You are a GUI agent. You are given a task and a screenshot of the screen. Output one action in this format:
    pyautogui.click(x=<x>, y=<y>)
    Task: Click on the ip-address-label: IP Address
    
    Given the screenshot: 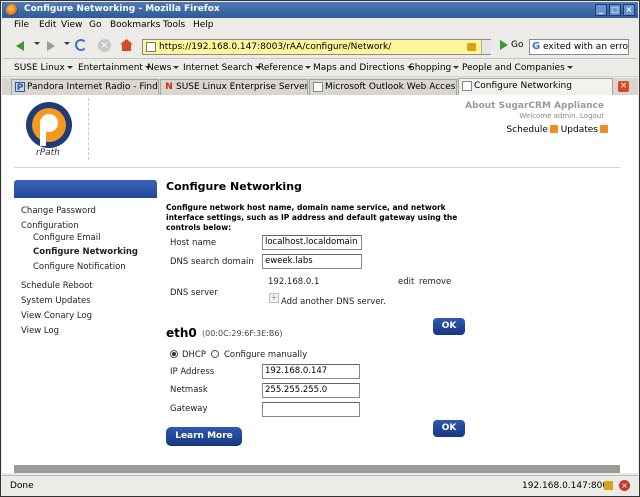 What is the action you would take?
    pyautogui.click(x=192, y=372)
    